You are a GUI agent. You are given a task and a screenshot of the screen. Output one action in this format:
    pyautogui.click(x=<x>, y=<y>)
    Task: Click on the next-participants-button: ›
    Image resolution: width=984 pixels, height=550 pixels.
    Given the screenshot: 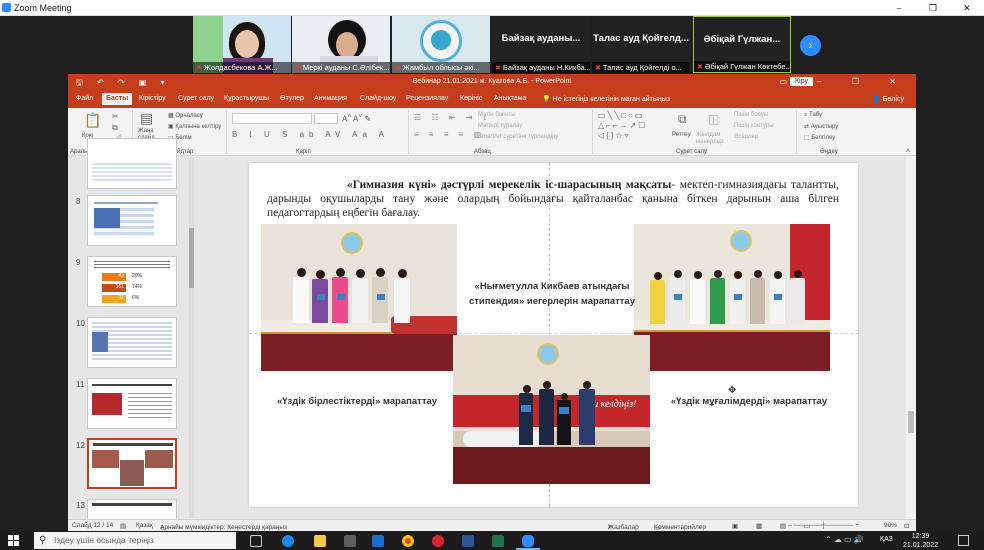 What is the action you would take?
    pyautogui.click(x=810, y=45)
    